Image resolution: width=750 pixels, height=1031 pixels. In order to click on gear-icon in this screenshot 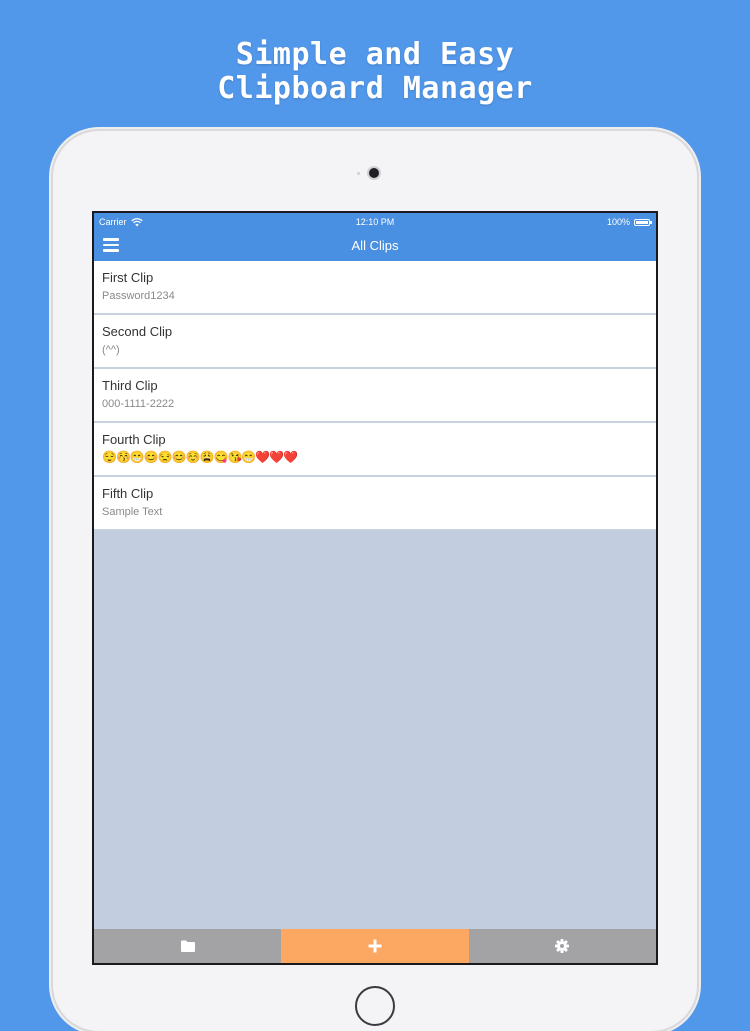, I will do `click(562, 946)`.